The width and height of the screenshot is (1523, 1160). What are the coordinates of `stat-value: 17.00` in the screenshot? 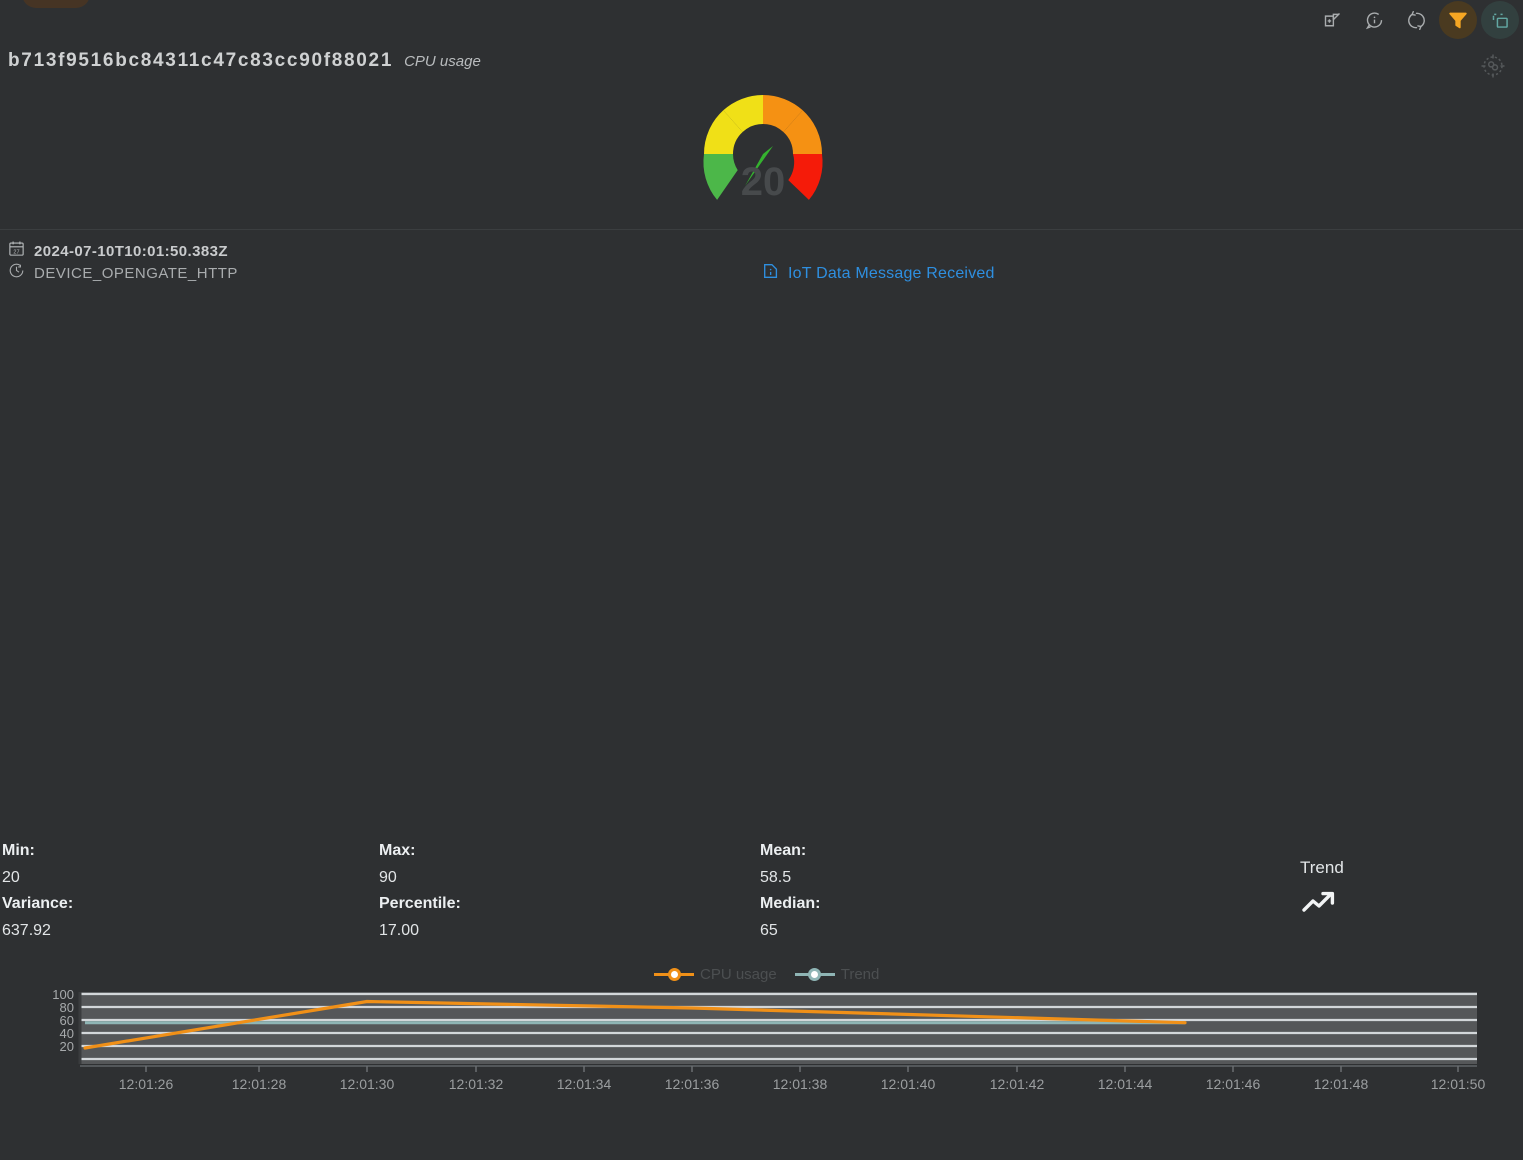 It's located at (399, 930).